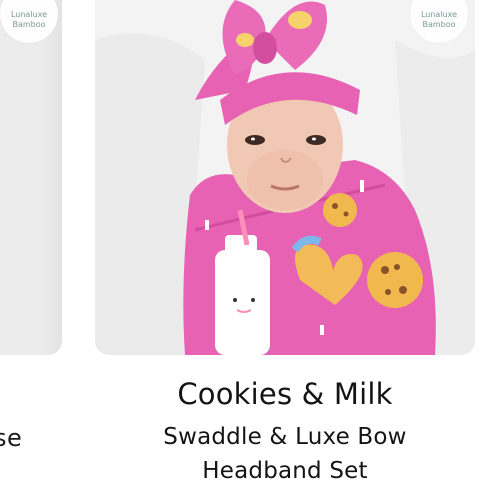  Describe the element at coordinates (285, 454) in the screenshot. I see `product-subtitle: Swaddle & Luxe Bow Headband Set` at that location.